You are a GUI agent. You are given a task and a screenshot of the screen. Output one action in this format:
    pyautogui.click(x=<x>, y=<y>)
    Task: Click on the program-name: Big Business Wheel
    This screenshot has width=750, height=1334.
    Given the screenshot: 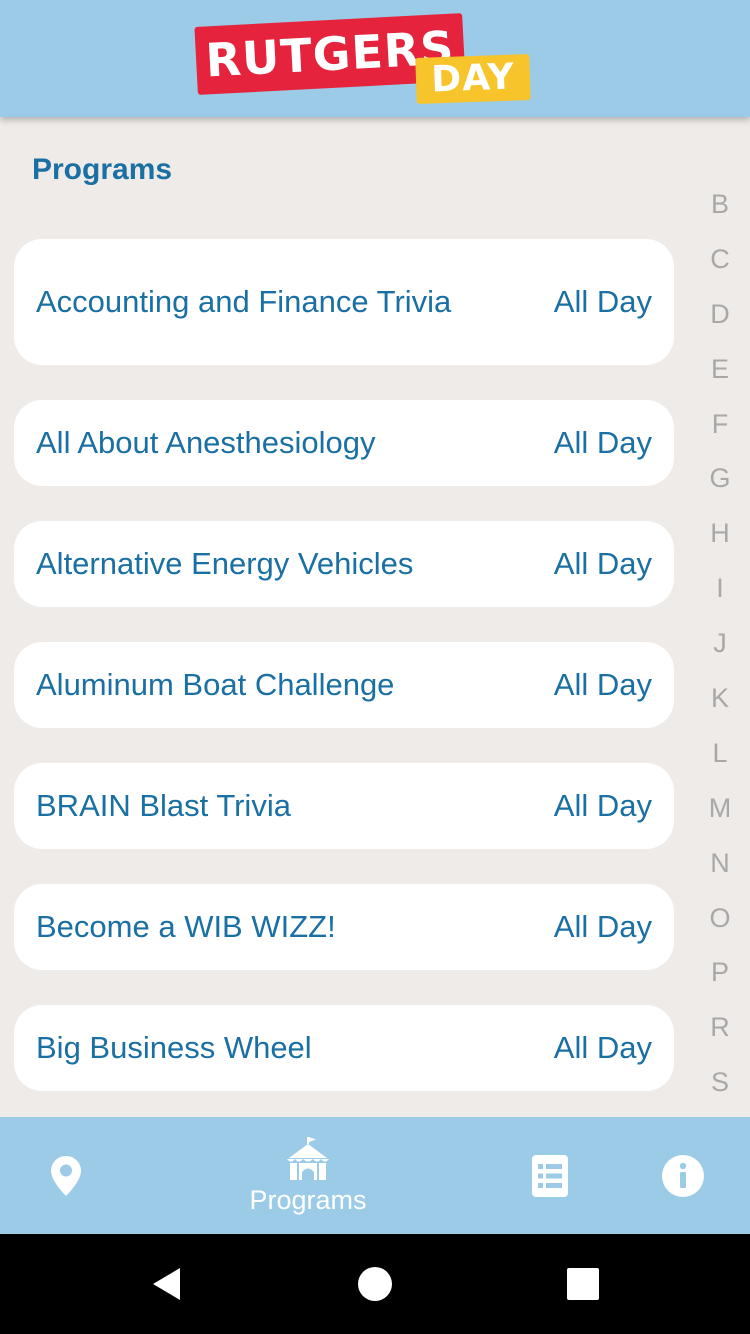 What is the action you would take?
    pyautogui.click(x=174, y=1047)
    